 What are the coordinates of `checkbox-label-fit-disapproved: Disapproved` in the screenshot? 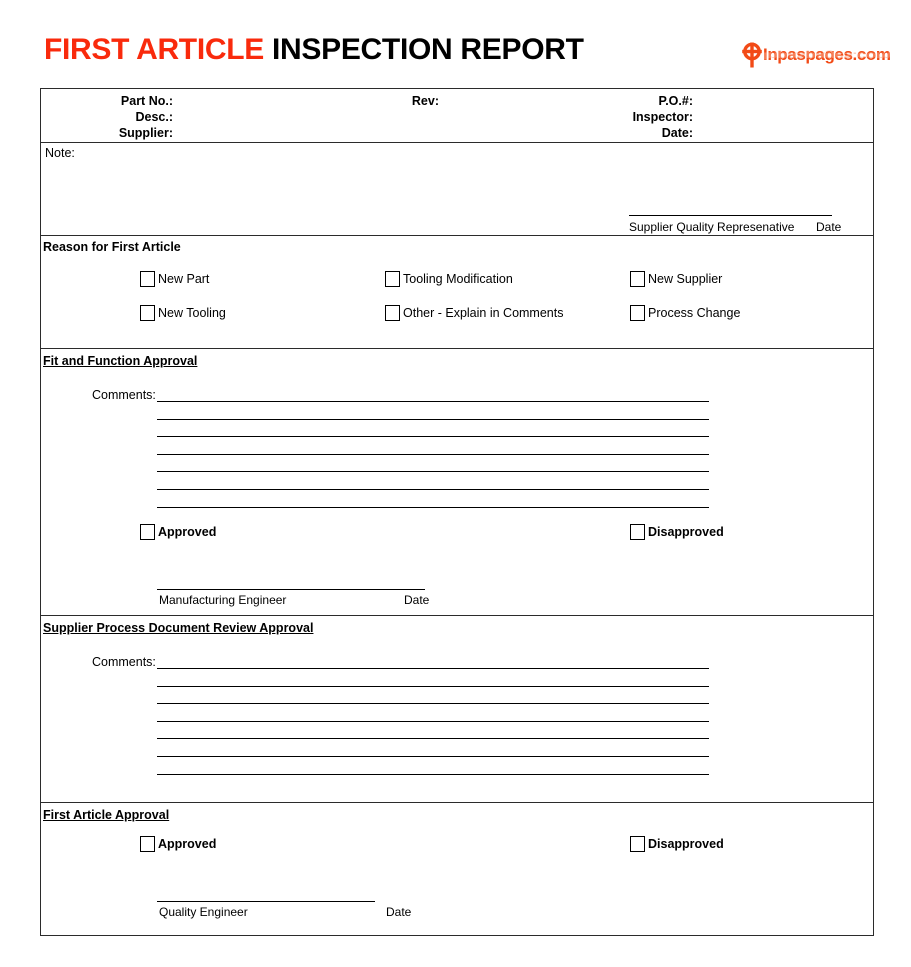 It's located at (686, 532).